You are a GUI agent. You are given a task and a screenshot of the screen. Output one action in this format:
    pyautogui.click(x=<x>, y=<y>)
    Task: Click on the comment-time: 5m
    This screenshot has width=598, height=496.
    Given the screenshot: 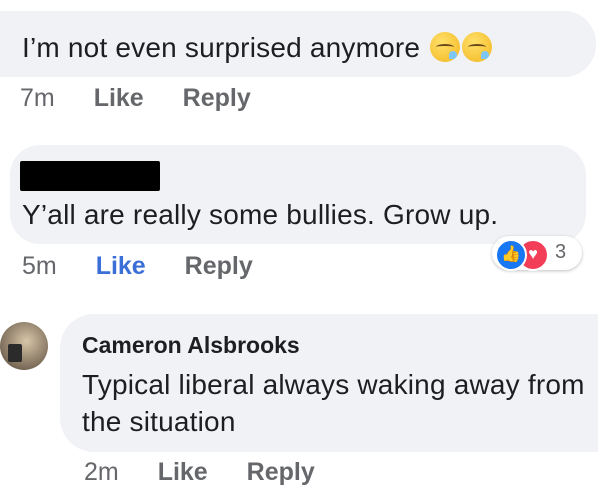 What is the action you would take?
    pyautogui.click(x=39, y=266)
    